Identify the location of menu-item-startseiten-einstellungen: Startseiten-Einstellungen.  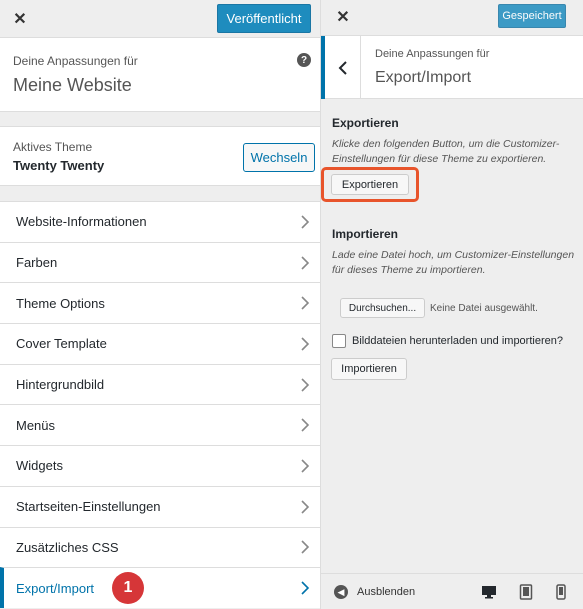
(160, 506).